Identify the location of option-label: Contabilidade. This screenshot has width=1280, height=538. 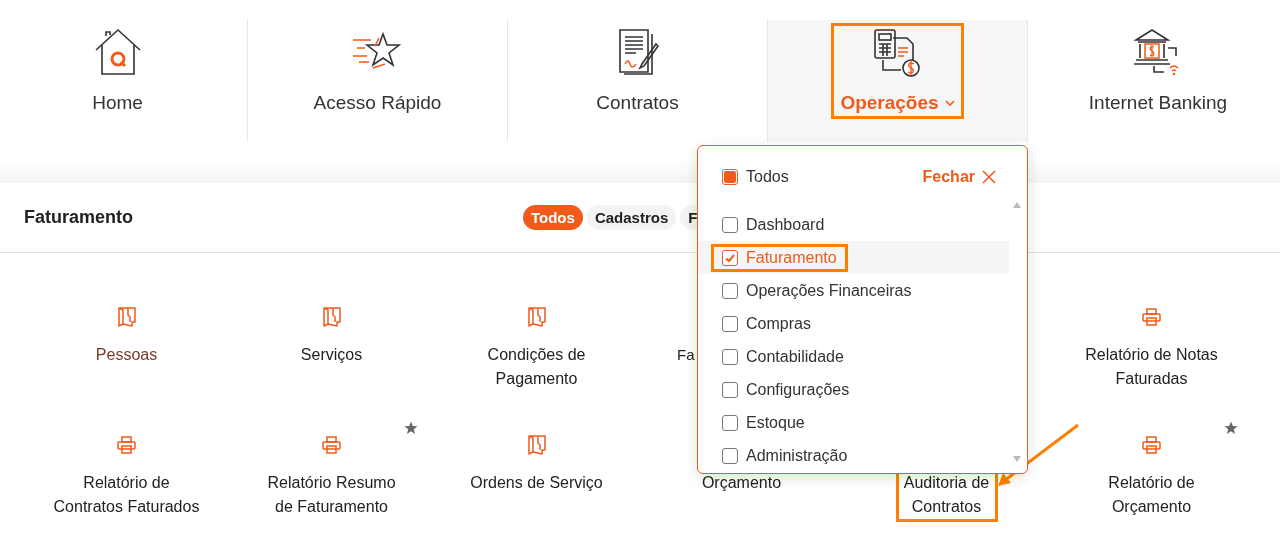
(795, 356).